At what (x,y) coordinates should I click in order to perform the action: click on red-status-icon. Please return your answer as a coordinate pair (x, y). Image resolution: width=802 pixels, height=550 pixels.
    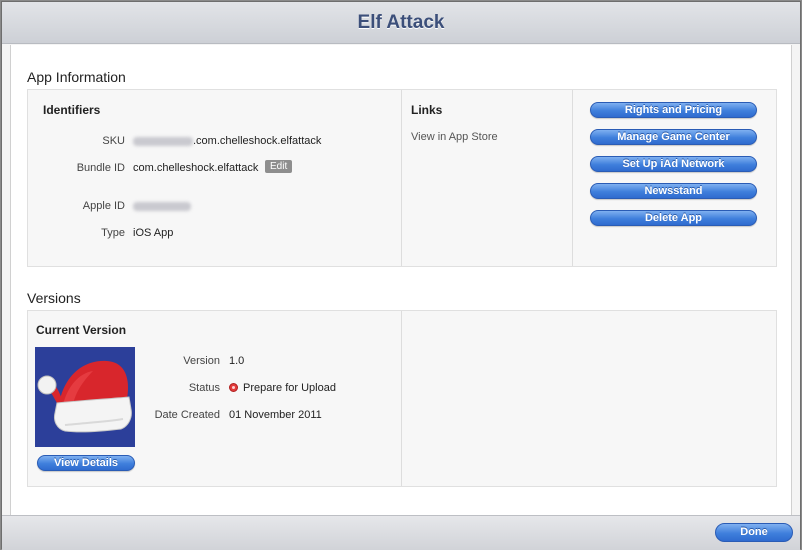
    Looking at the image, I should click on (233, 387).